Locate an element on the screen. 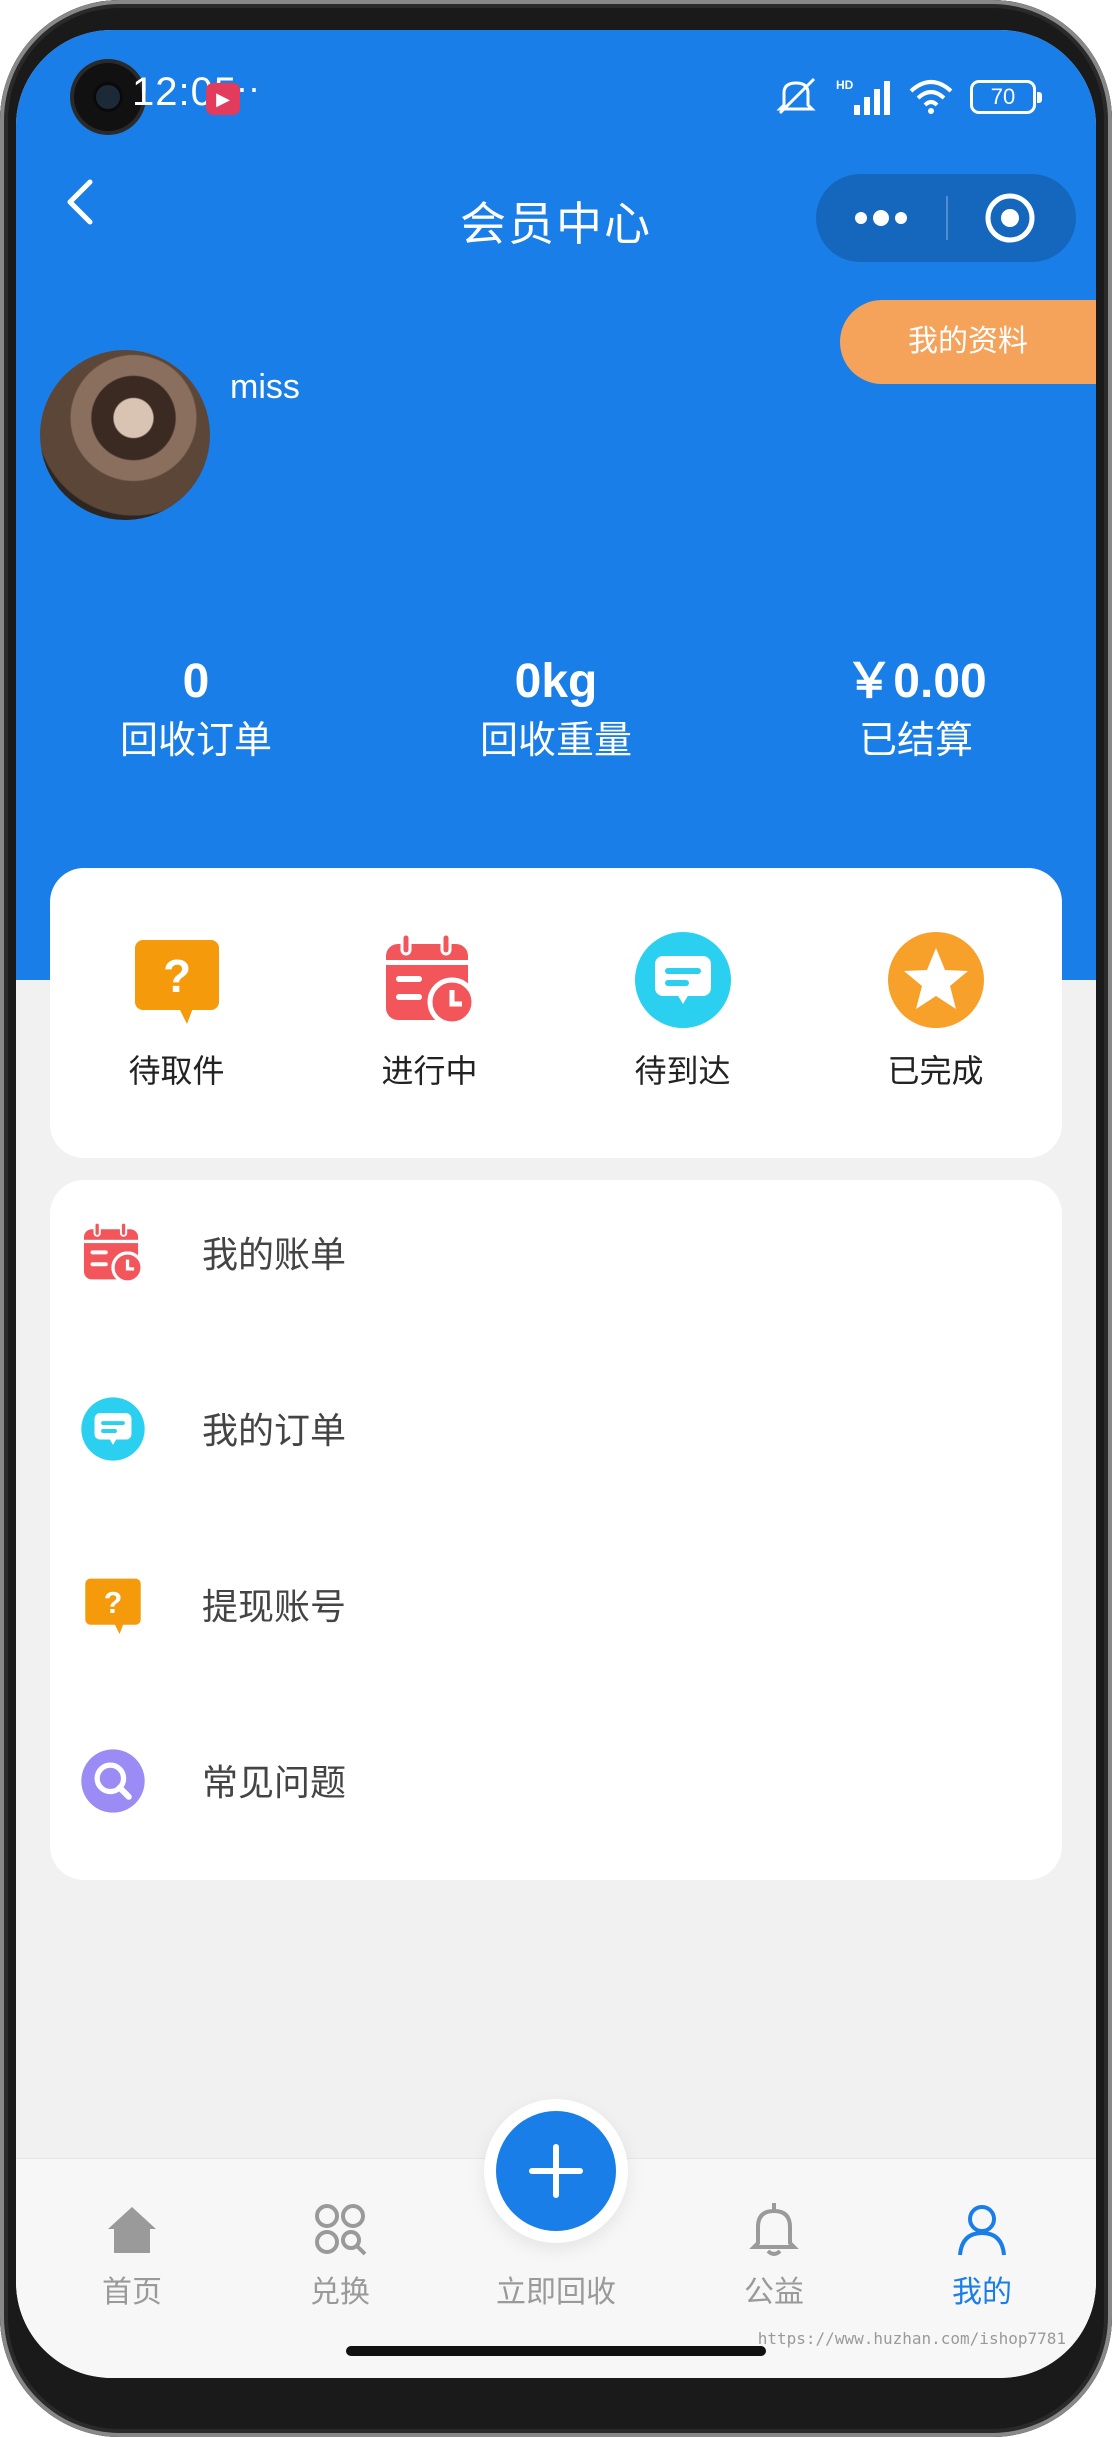  order-status-label: 进行中 is located at coordinates (429, 1071).